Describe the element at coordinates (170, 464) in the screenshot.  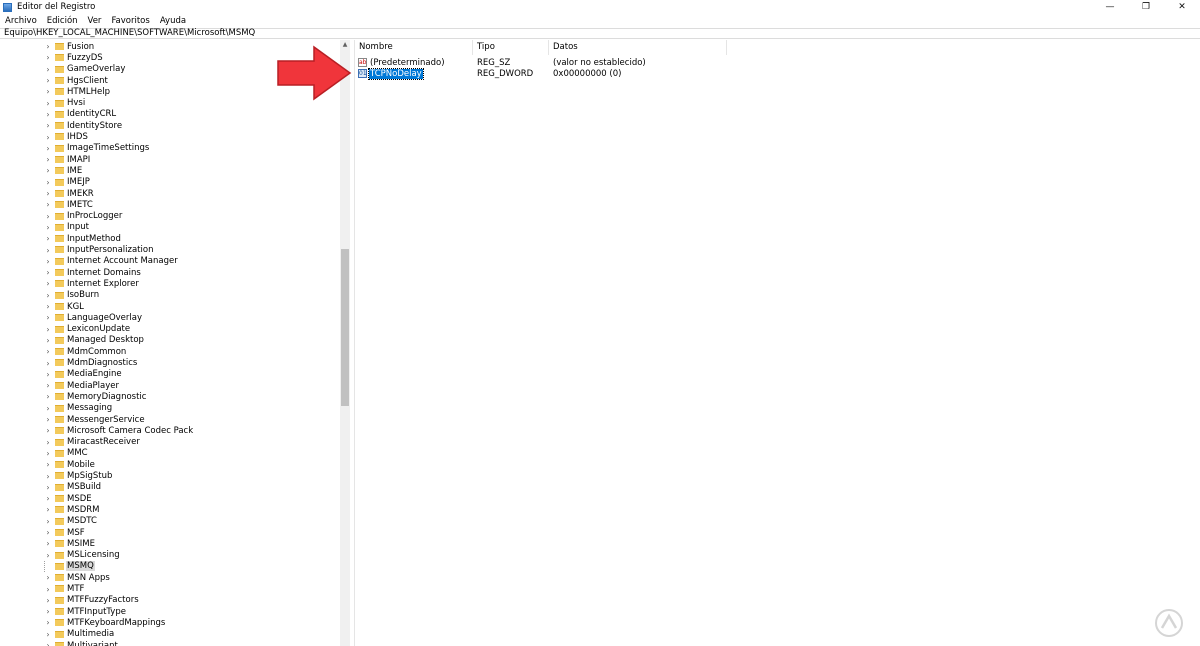
I see `tree-item: › Mobile` at that location.